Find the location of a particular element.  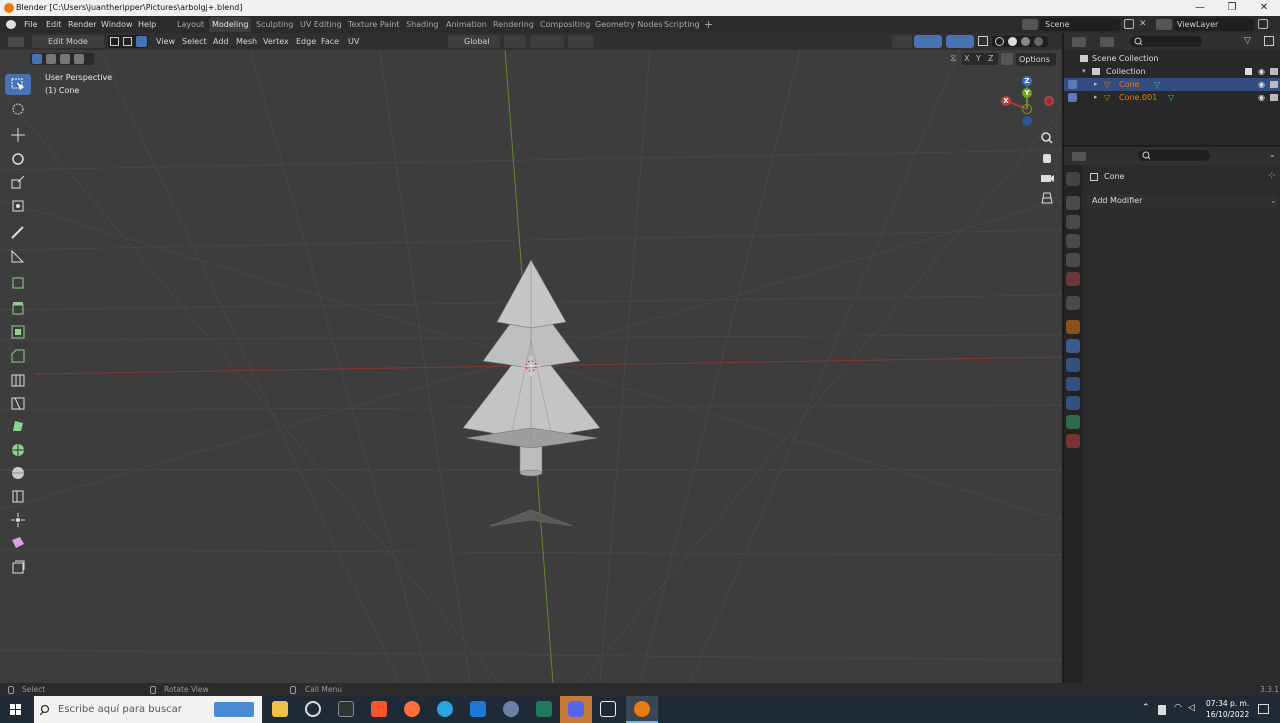

tool-inset is located at coordinates (18, 331).